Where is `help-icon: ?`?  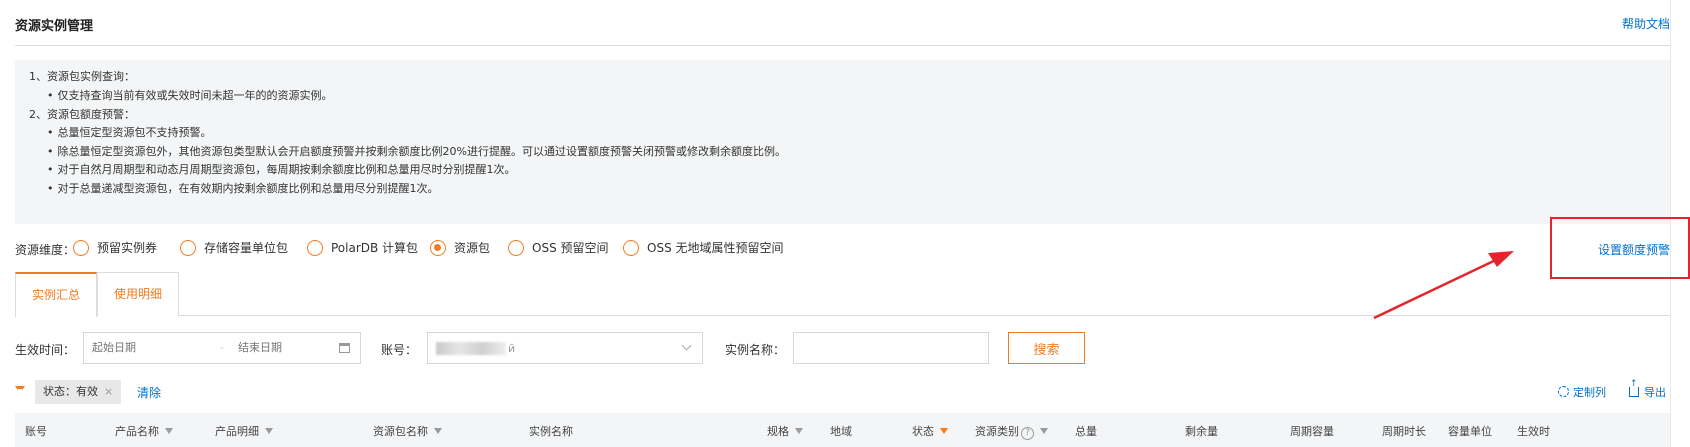
help-icon: ? is located at coordinates (1027, 433).